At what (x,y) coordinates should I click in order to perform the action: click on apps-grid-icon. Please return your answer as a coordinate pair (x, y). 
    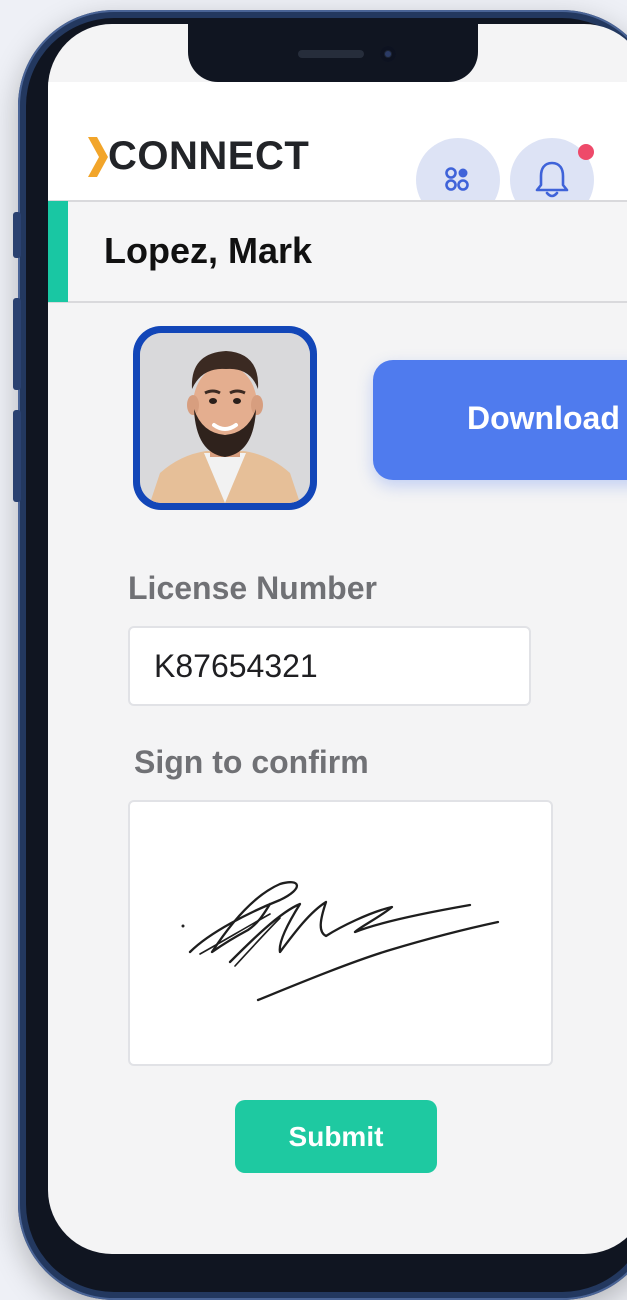
    Looking at the image, I should click on (457, 179).